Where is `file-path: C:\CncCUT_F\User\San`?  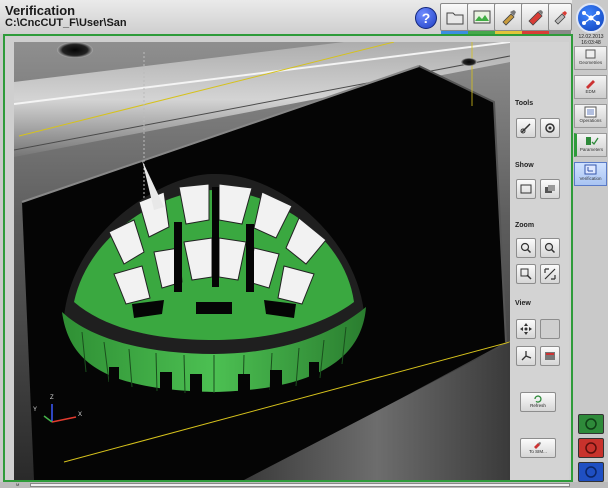 file-path: C:\CncCUT_F\User\San is located at coordinates (66, 23).